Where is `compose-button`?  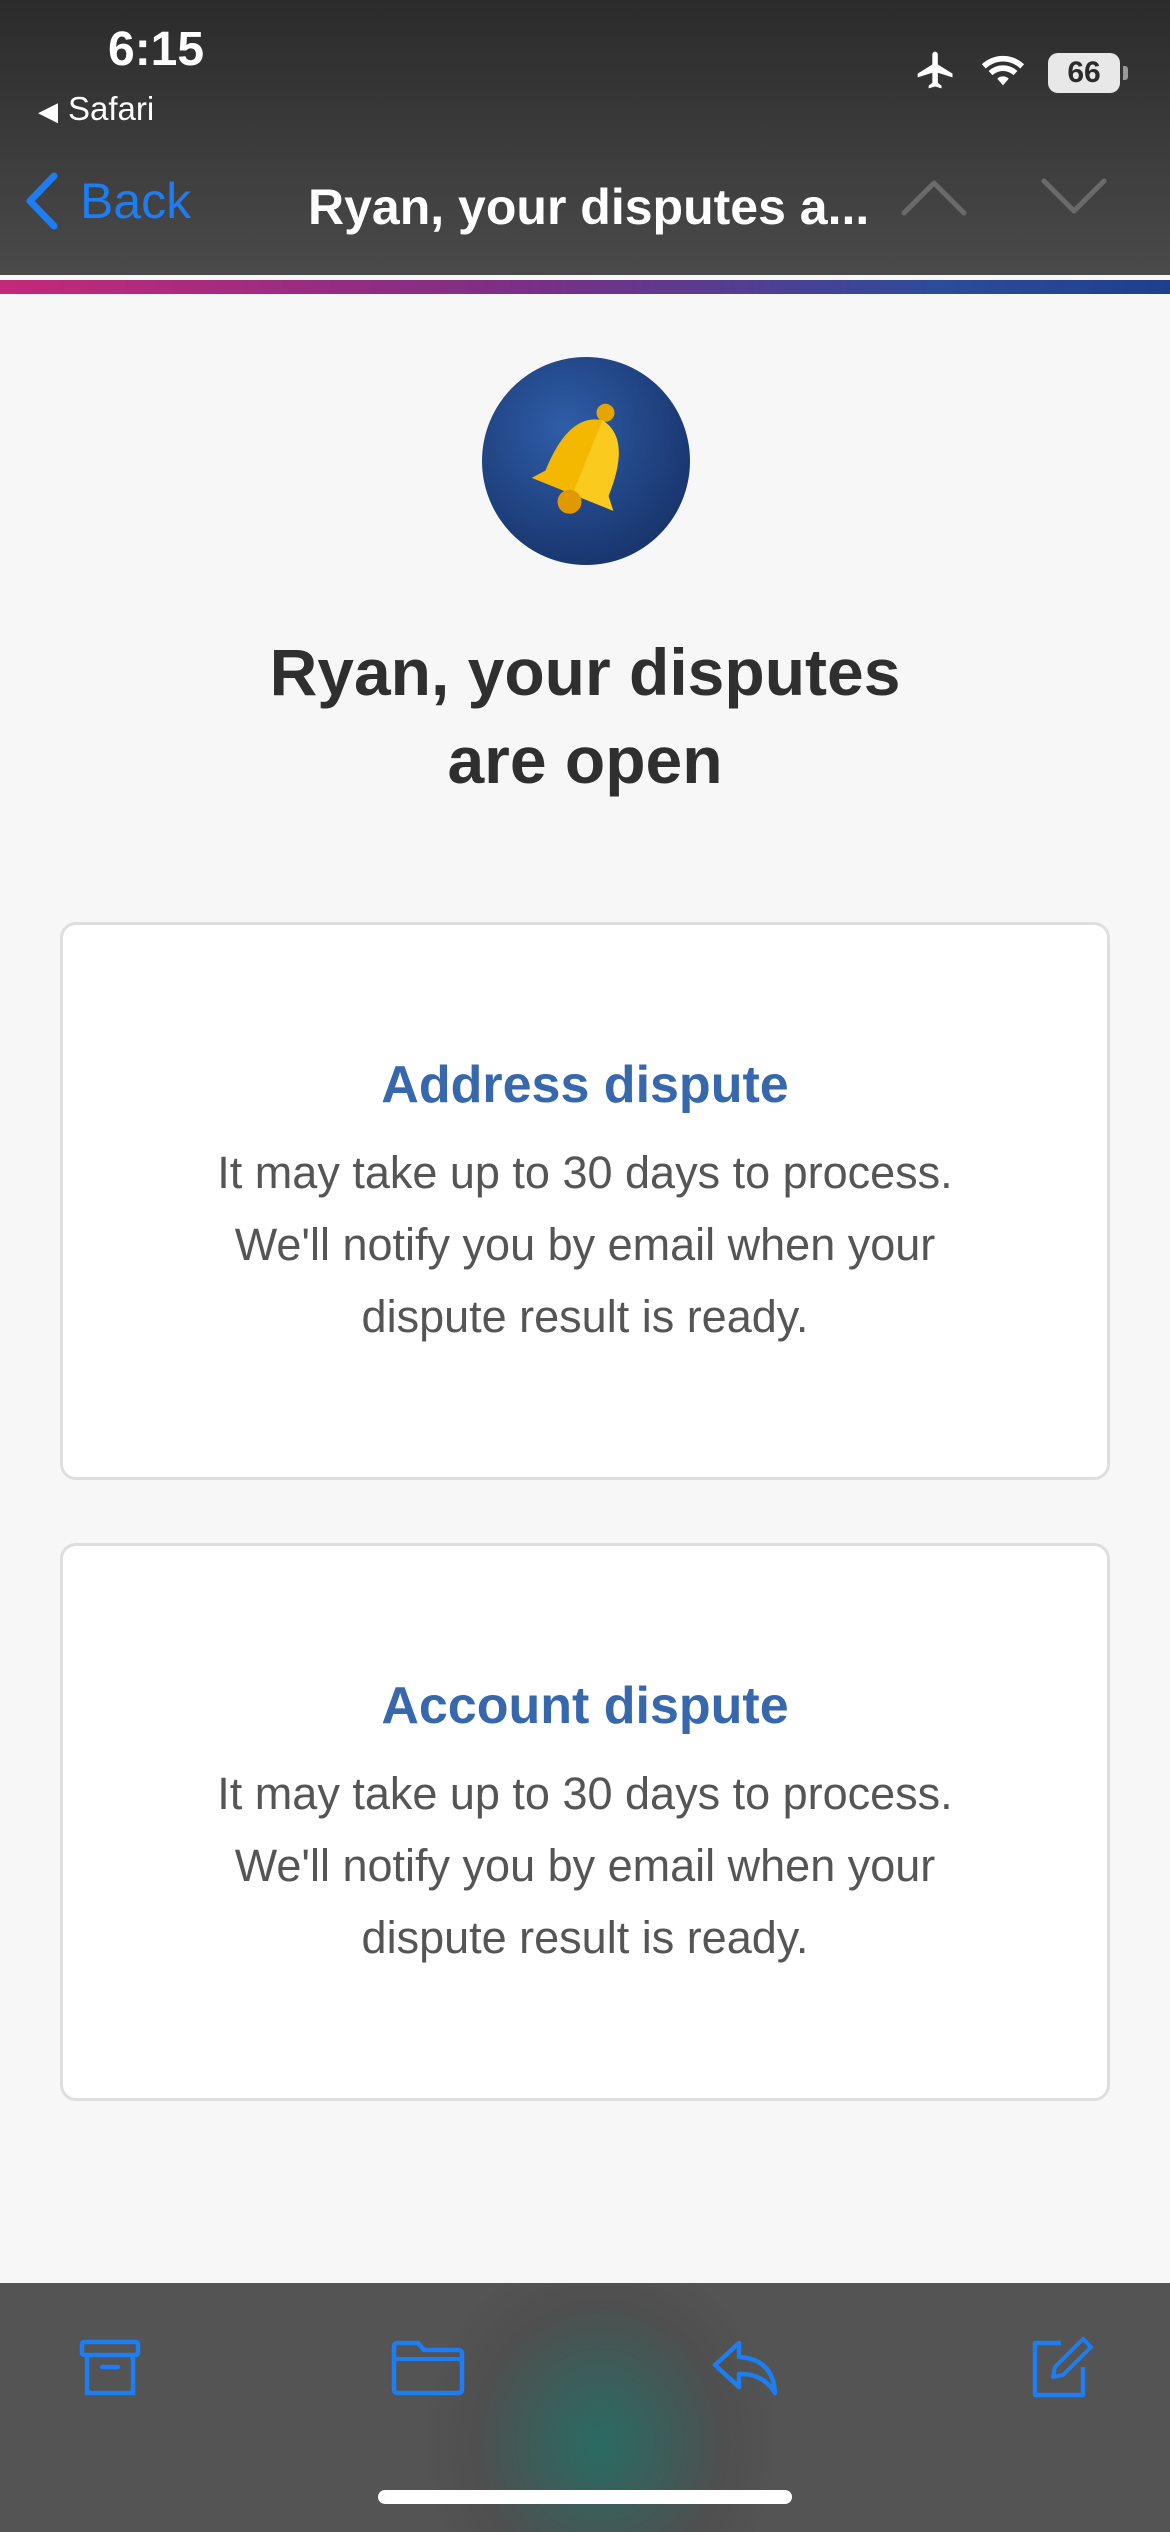 compose-button is located at coordinates (1060, 2368).